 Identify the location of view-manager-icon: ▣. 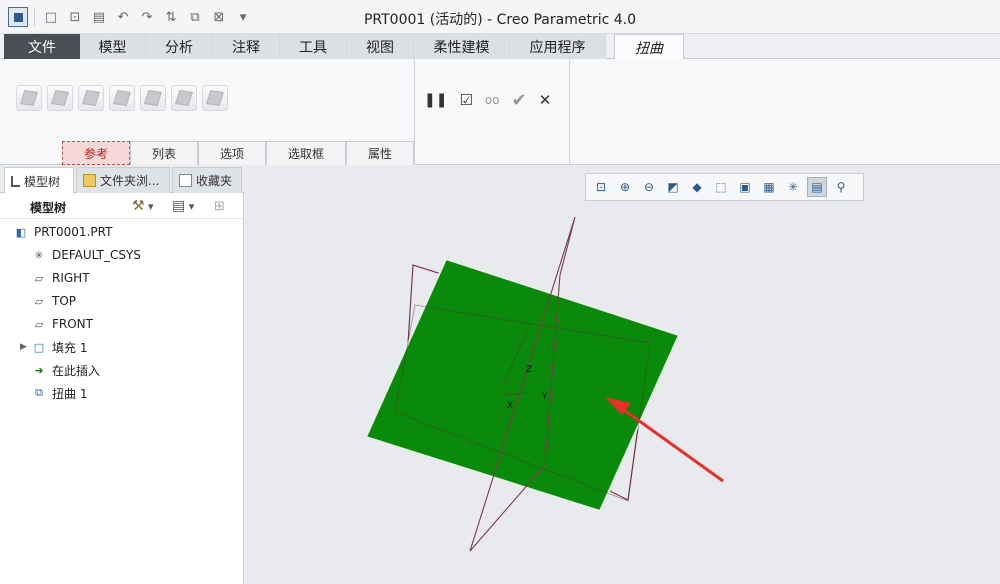
(745, 187).